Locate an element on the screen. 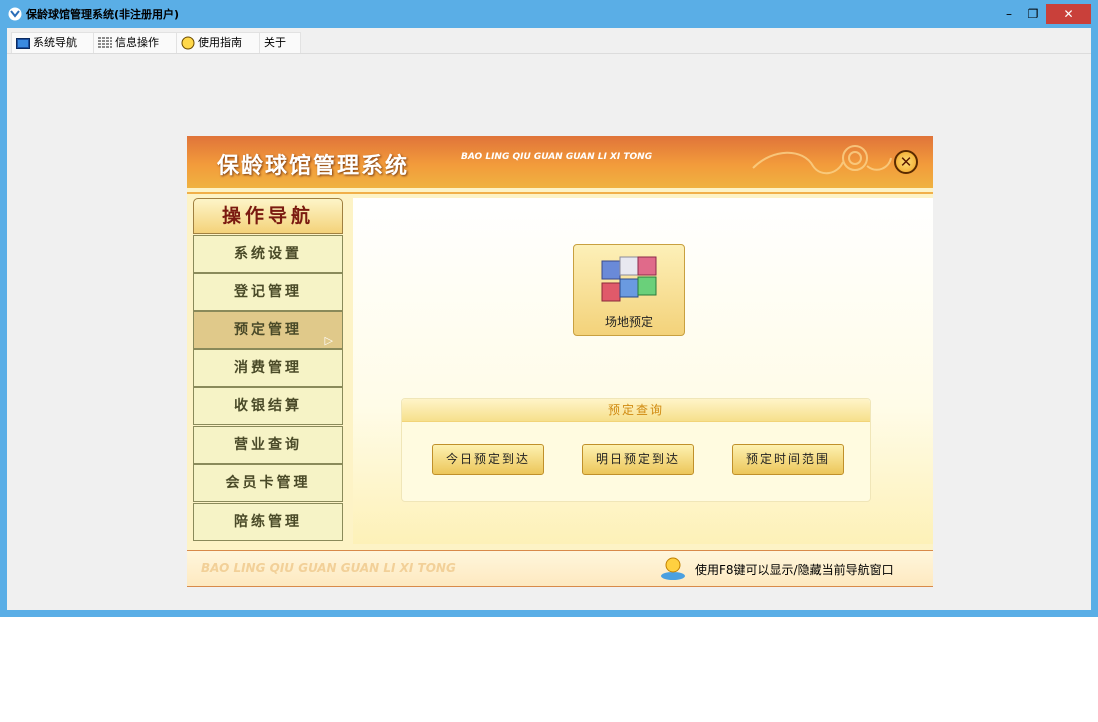  nav-item-label: 营业查询 is located at coordinates (268, 445).